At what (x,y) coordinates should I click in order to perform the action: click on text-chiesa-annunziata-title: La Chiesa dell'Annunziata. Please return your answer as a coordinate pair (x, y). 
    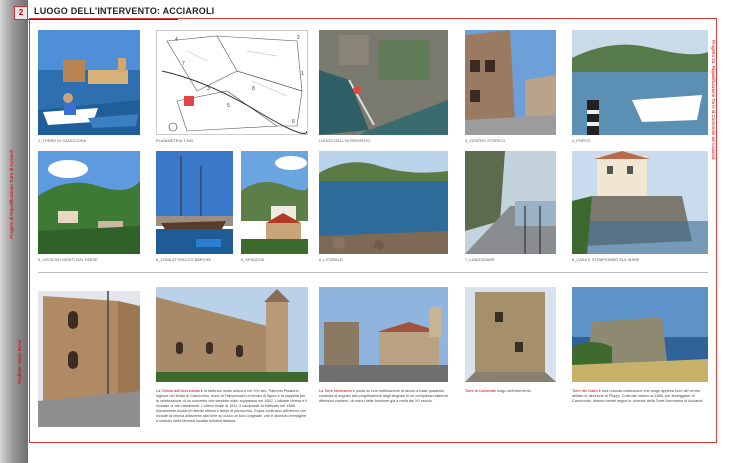
    Looking at the image, I should click on (178, 391).